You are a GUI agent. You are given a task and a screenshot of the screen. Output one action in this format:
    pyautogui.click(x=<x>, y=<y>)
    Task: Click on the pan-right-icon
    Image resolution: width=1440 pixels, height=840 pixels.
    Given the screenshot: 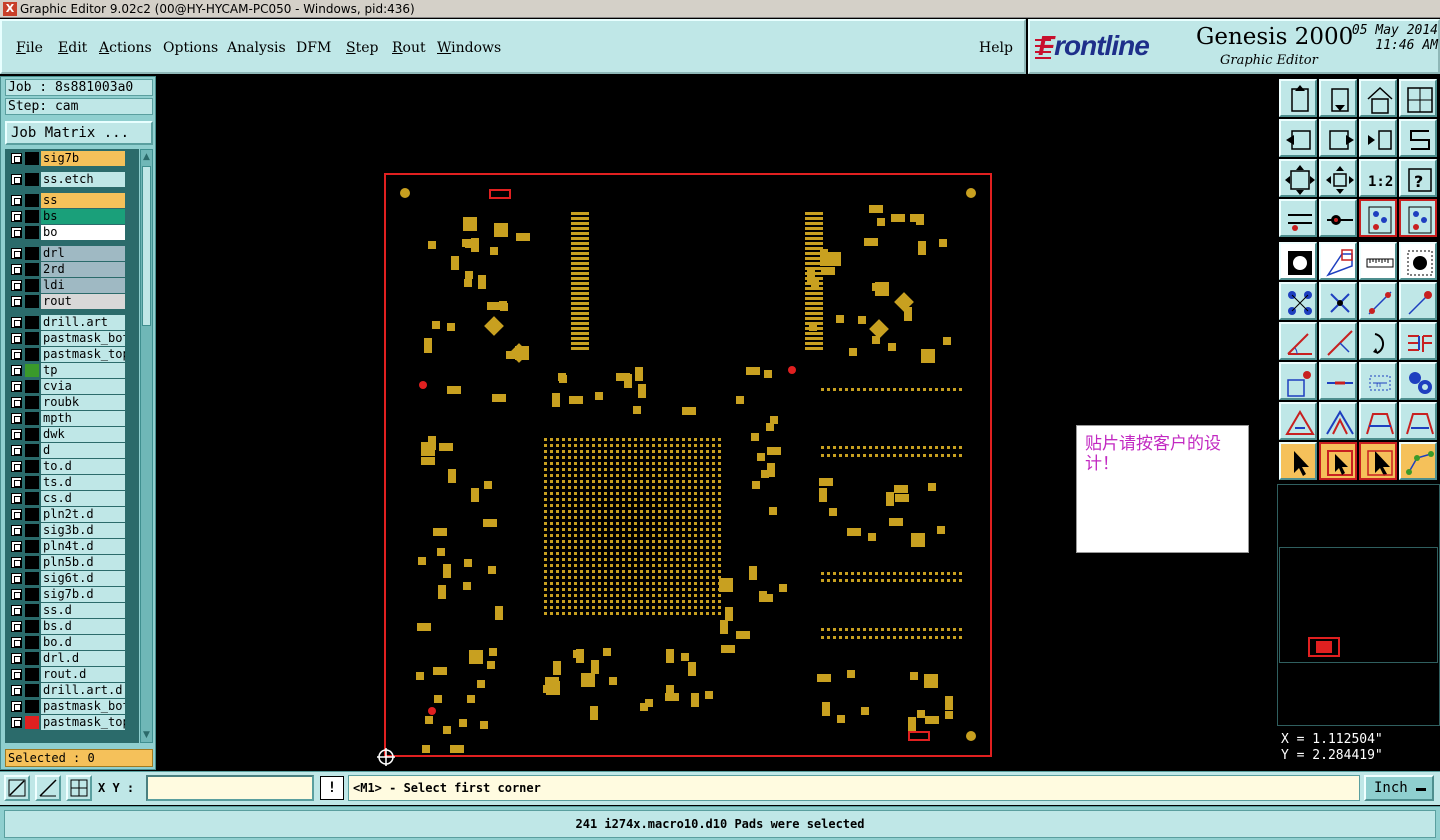 What is the action you would take?
    pyautogui.click(x=1338, y=138)
    